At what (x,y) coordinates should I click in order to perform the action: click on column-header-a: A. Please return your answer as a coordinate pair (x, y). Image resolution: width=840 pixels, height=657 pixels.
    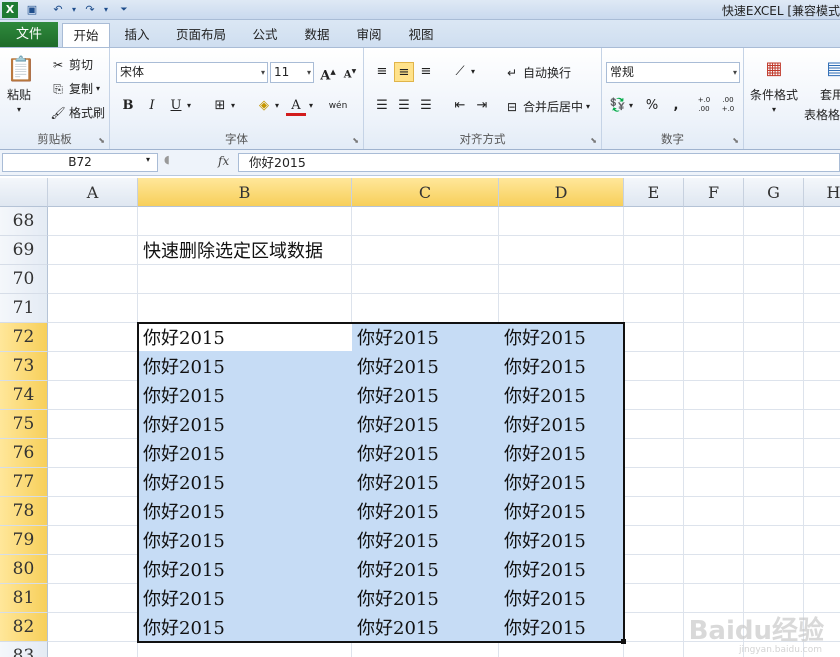
    Looking at the image, I should click on (93, 192).